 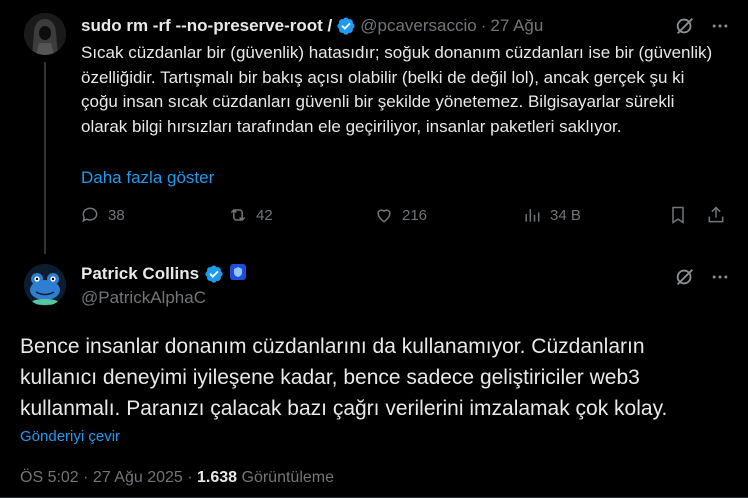 I want to click on reply-count: 38, so click(x=116, y=215).